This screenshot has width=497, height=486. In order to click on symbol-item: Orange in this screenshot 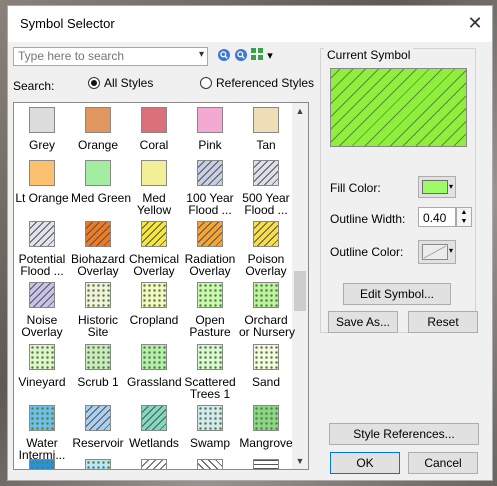, I will do `click(98, 129)`.